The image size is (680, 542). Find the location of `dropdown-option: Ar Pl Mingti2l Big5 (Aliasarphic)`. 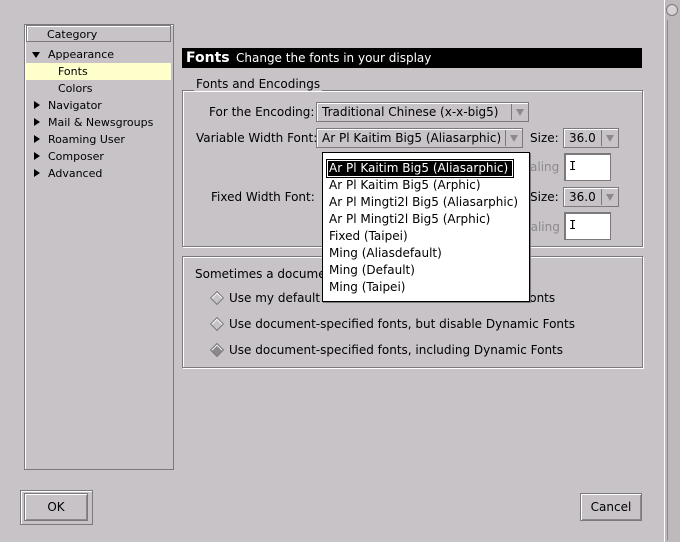

dropdown-option: Ar Pl Mingti2l Big5 (Aliasarphic) is located at coordinates (422, 202).